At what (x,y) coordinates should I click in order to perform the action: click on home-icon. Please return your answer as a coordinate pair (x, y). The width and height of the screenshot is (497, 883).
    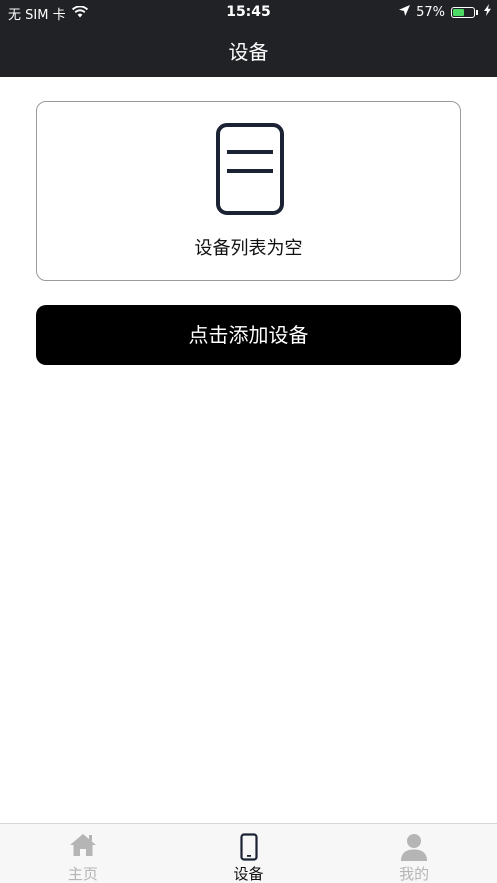
    Looking at the image, I should click on (83, 847).